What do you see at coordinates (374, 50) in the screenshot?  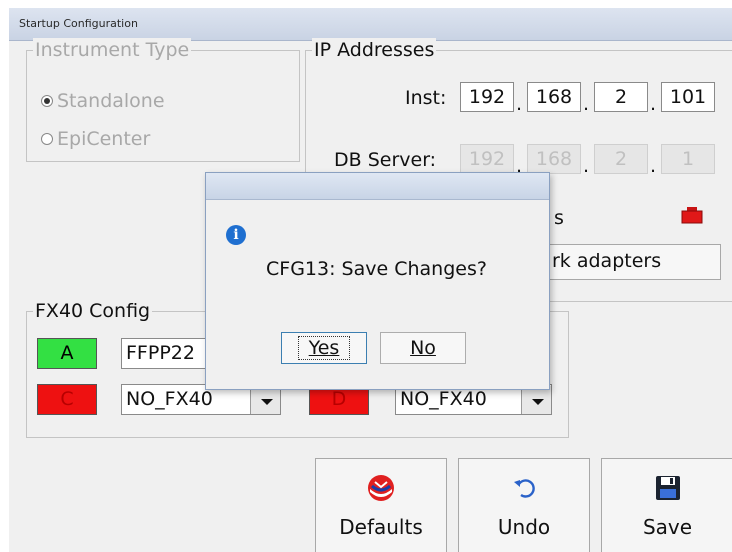 I see `ip-addresses-title: IP Addresses` at bounding box center [374, 50].